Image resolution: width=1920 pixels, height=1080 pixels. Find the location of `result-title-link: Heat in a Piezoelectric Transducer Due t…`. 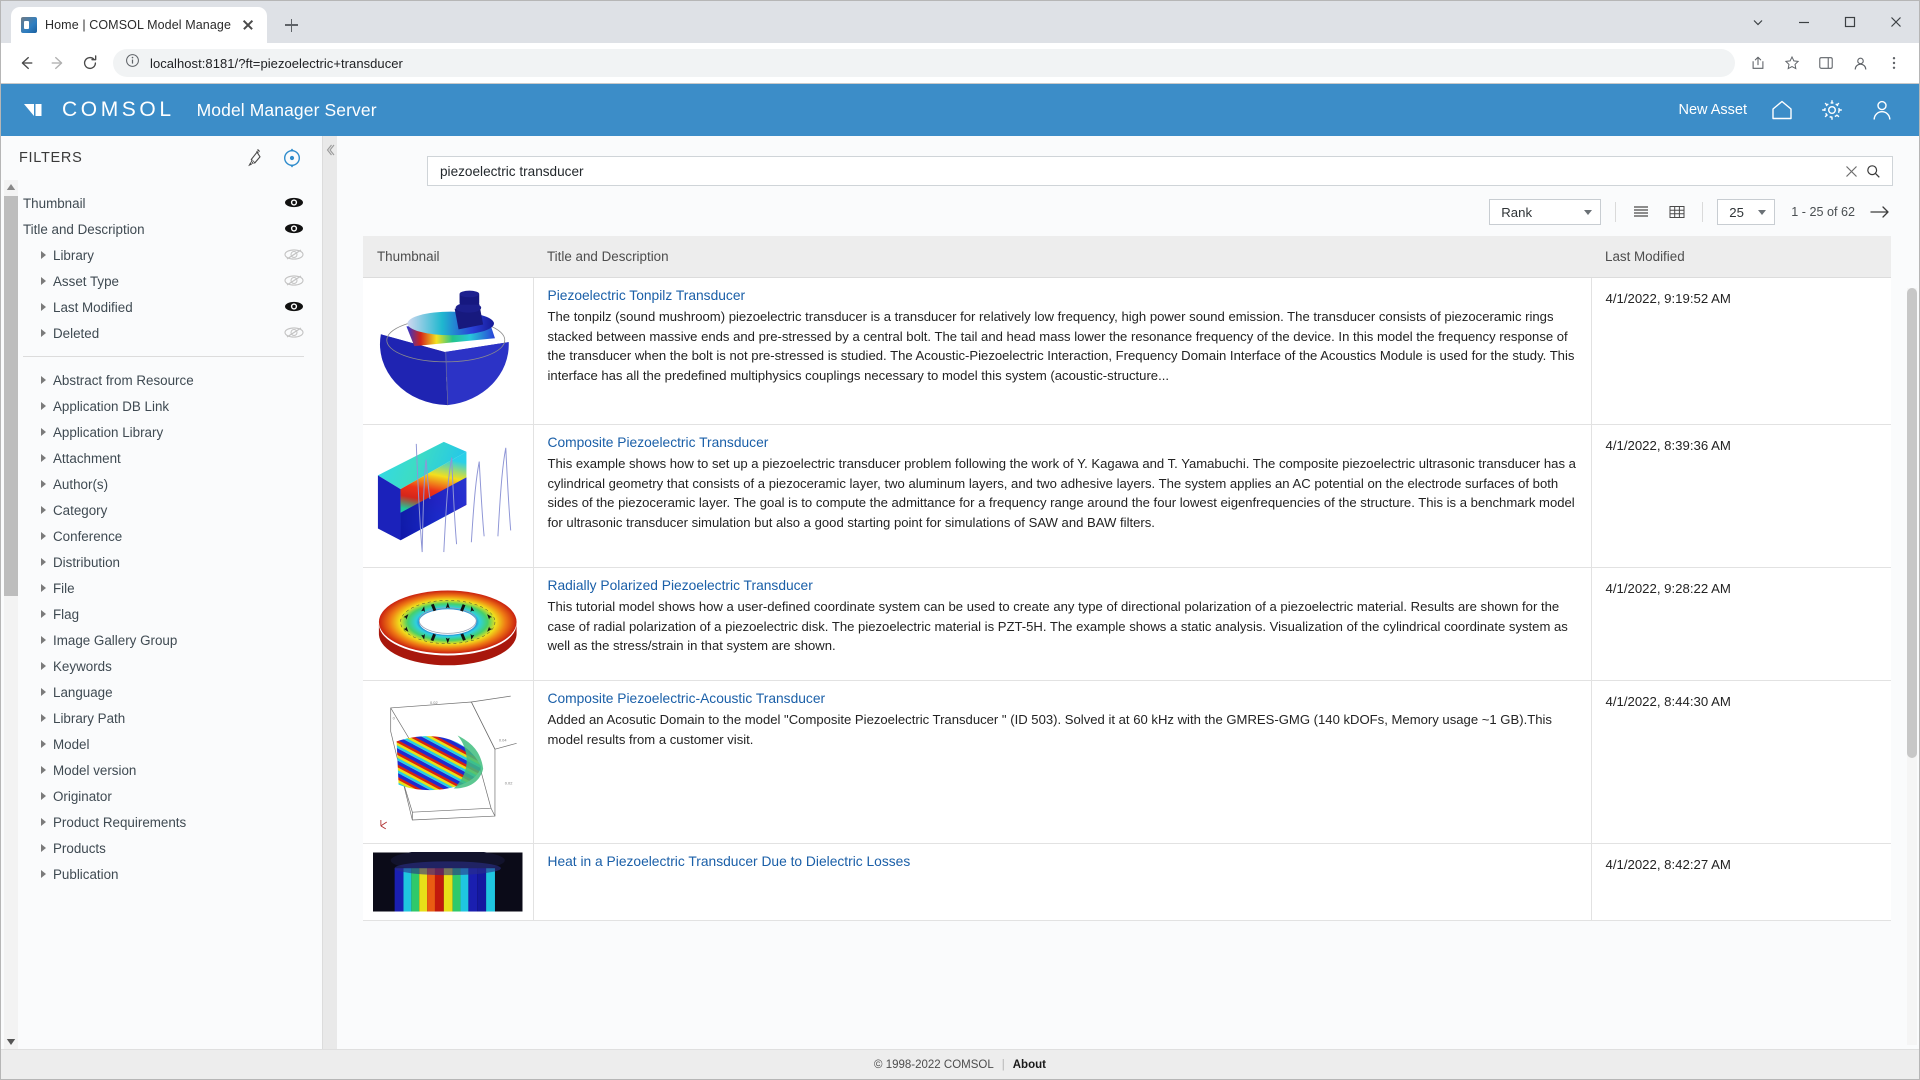

result-title-link: Heat in a Piezoelectric Transducer Due t… is located at coordinates (1062, 861).